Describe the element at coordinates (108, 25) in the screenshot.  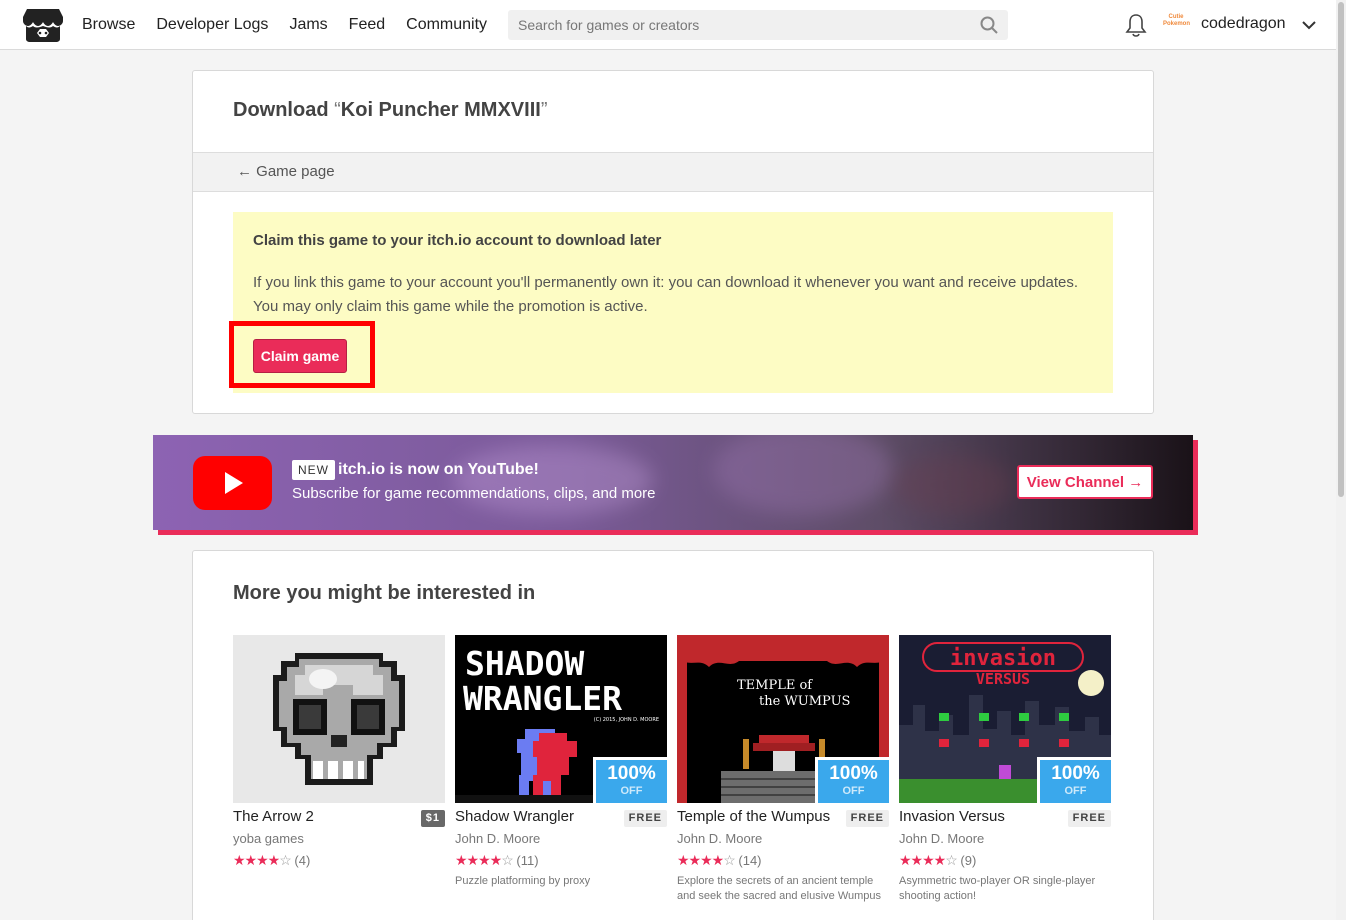
I see `nav-browse: Browse` at that location.